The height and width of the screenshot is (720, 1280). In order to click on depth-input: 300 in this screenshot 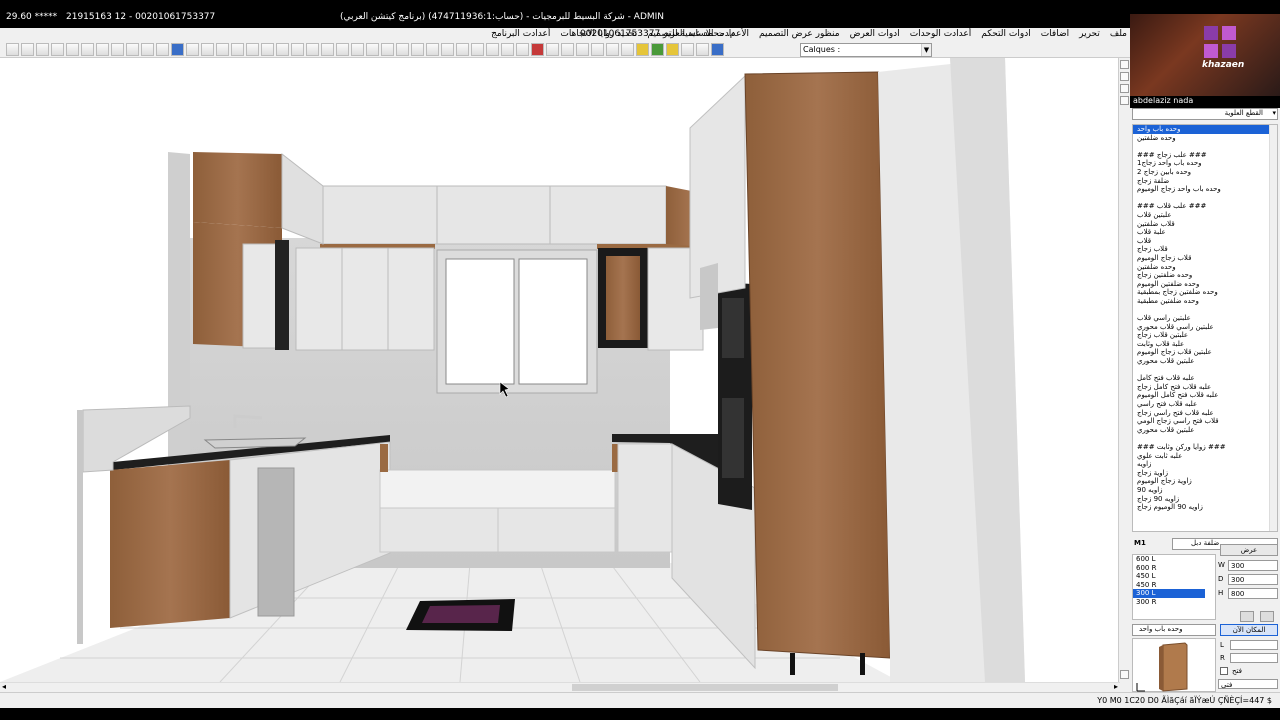, I will do `click(1253, 579)`.